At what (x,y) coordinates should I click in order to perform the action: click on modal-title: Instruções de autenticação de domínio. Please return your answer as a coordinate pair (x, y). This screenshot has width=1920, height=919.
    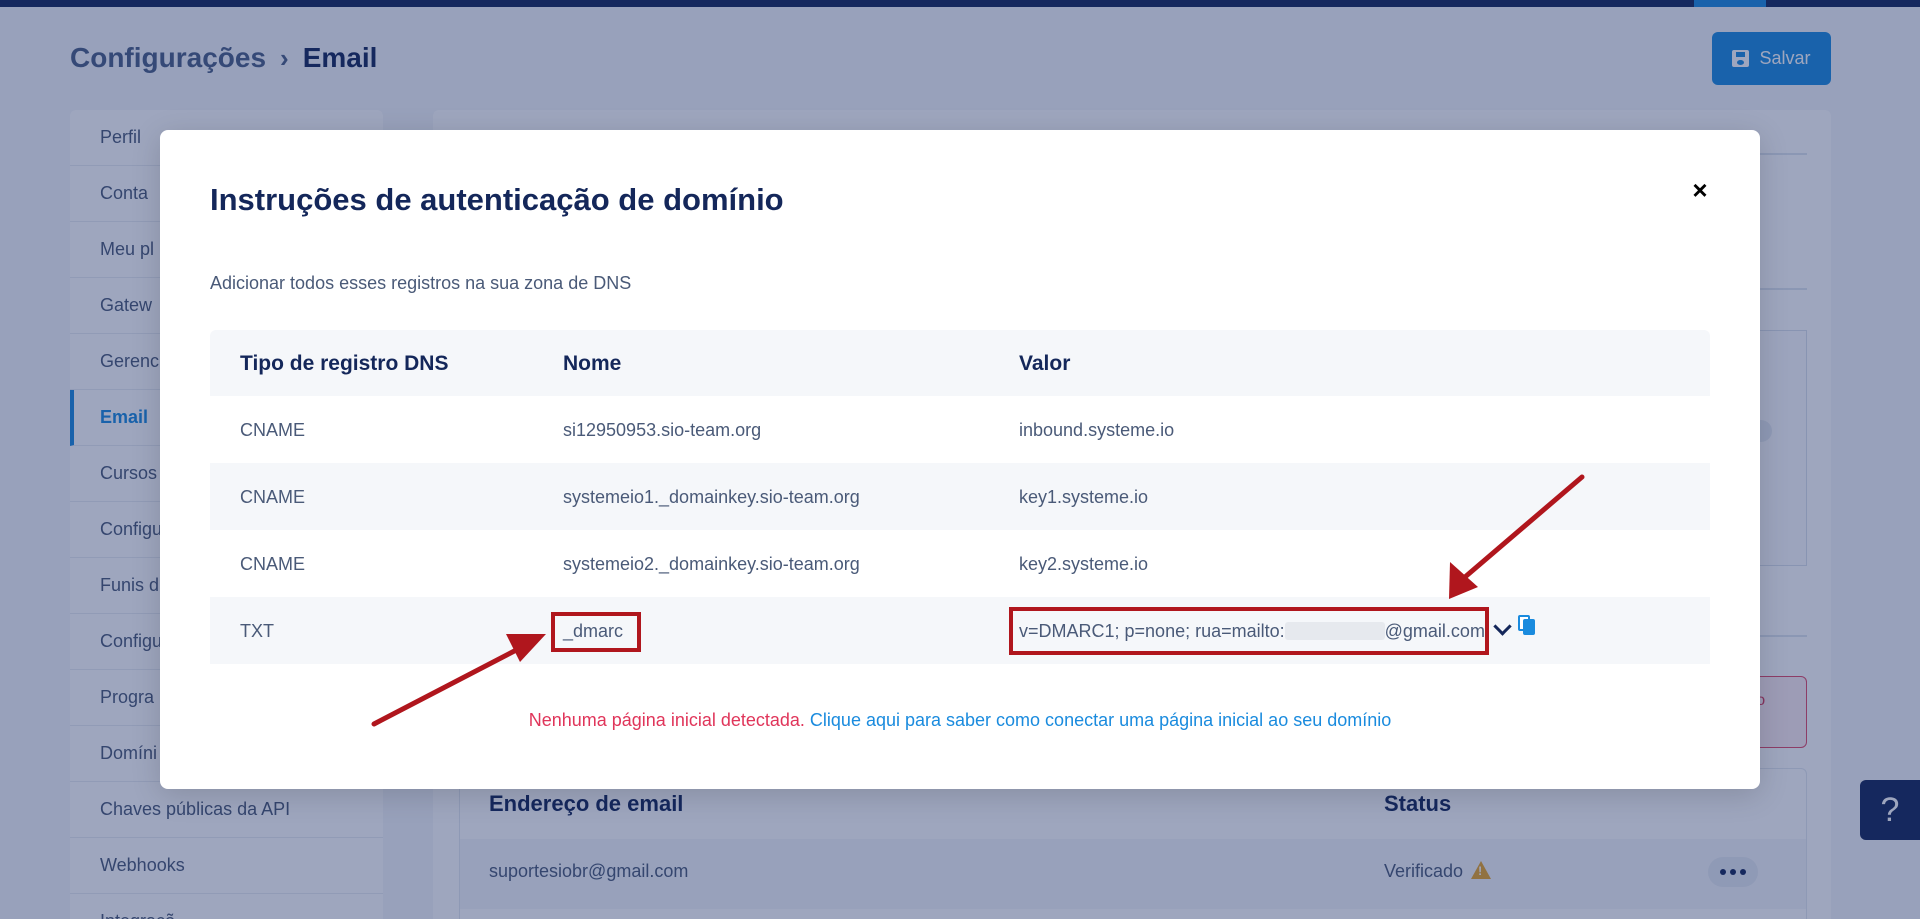
    Looking at the image, I should click on (497, 199).